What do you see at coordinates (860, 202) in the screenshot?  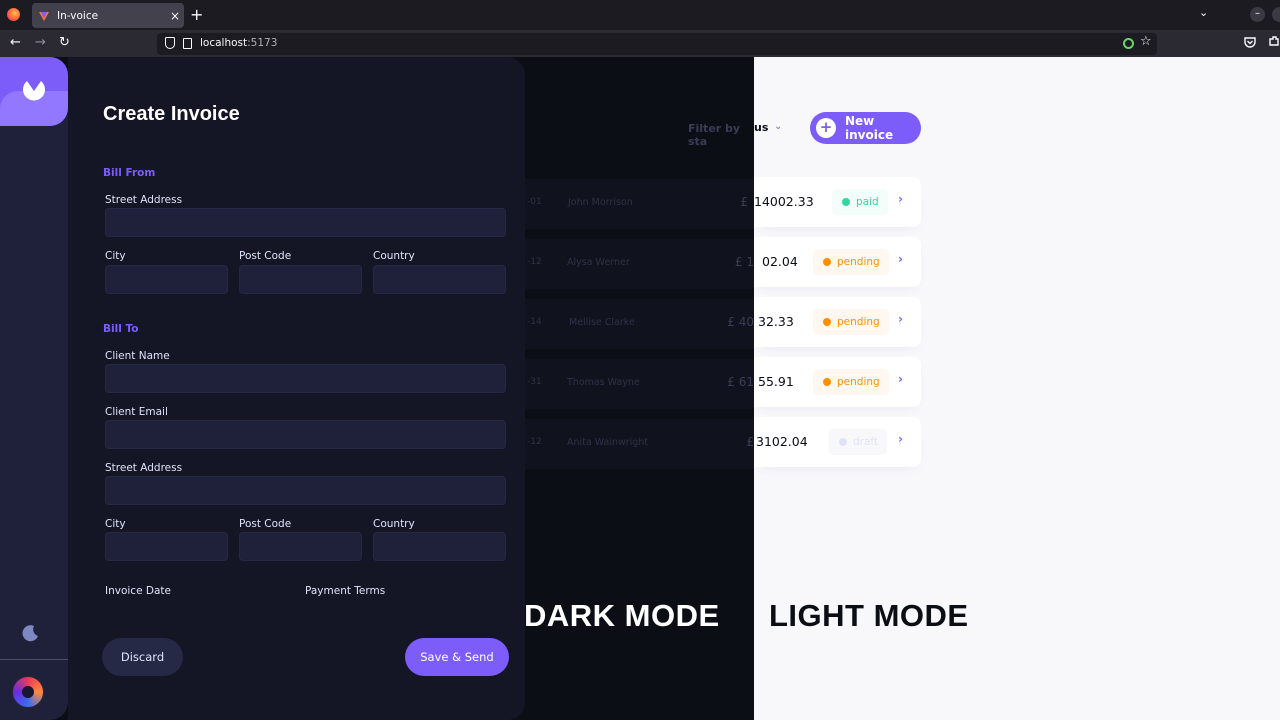 I see `status-badge: paid` at bounding box center [860, 202].